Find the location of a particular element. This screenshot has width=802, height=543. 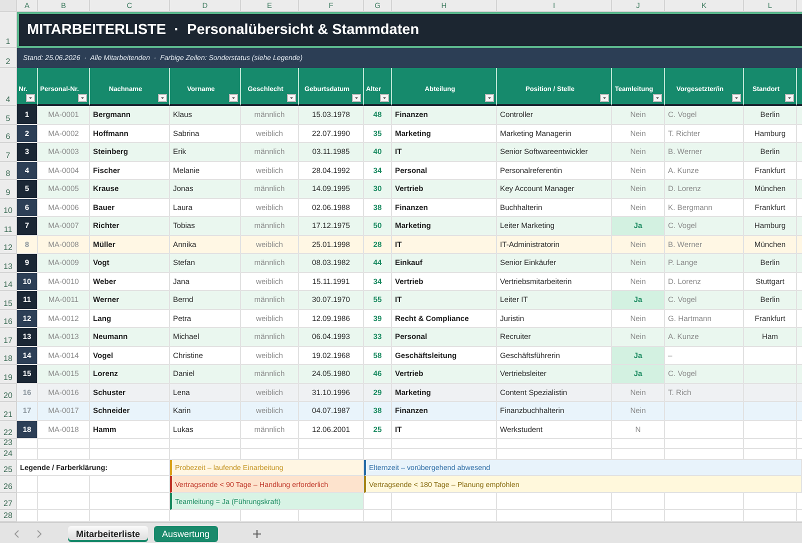

row-number: 15 is located at coordinates (8, 300).